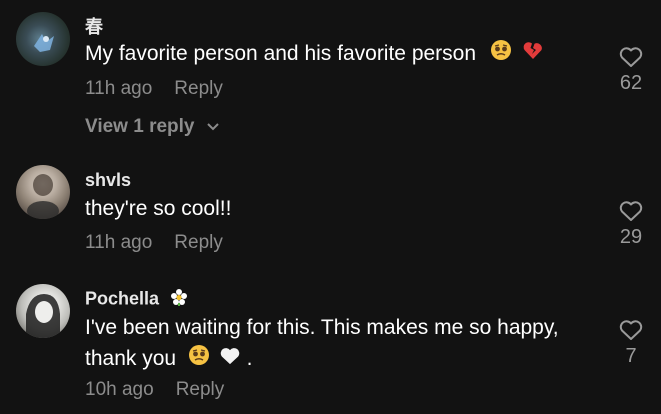  Describe the element at coordinates (179, 299) in the screenshot. I see `flower-emoji` at that location.